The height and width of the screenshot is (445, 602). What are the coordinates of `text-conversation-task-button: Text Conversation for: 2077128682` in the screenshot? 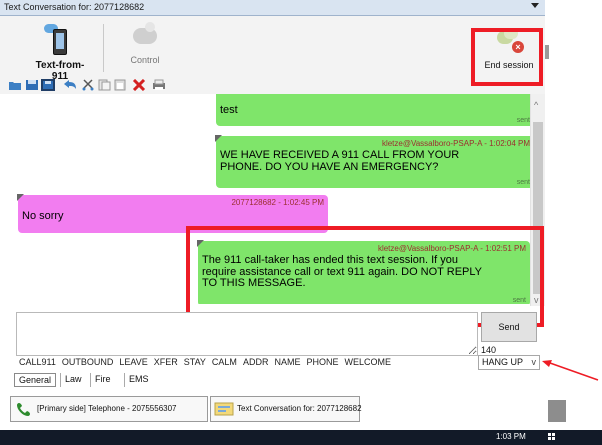 It's located at (286, 409).